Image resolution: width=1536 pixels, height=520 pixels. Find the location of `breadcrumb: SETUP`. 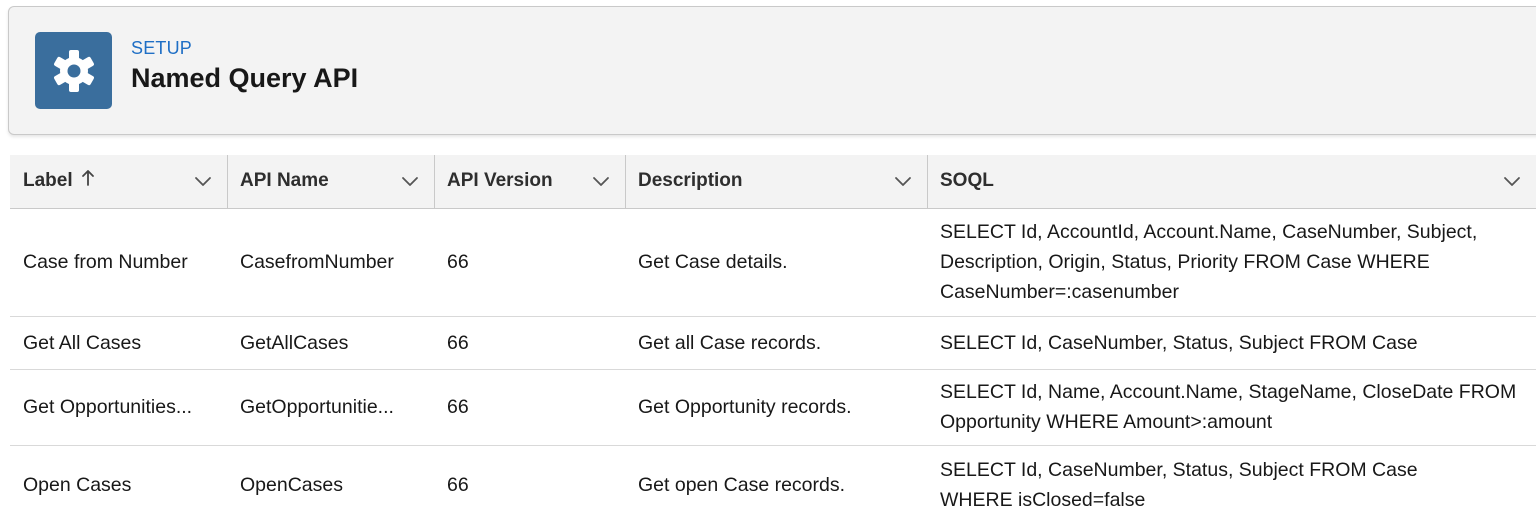

breadcrumb: SETUP is located at coordinates (162, 48).